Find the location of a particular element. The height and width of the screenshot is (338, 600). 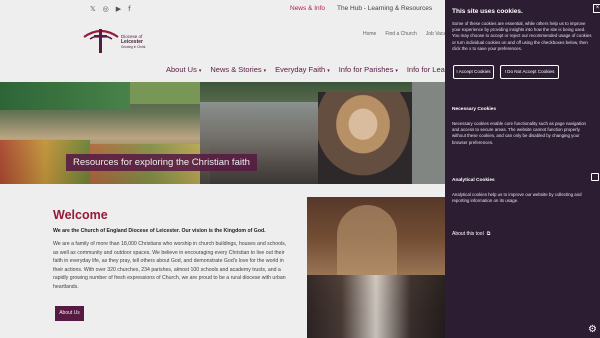

about-tool-label: About this tool is located at coordinates (468, 234).